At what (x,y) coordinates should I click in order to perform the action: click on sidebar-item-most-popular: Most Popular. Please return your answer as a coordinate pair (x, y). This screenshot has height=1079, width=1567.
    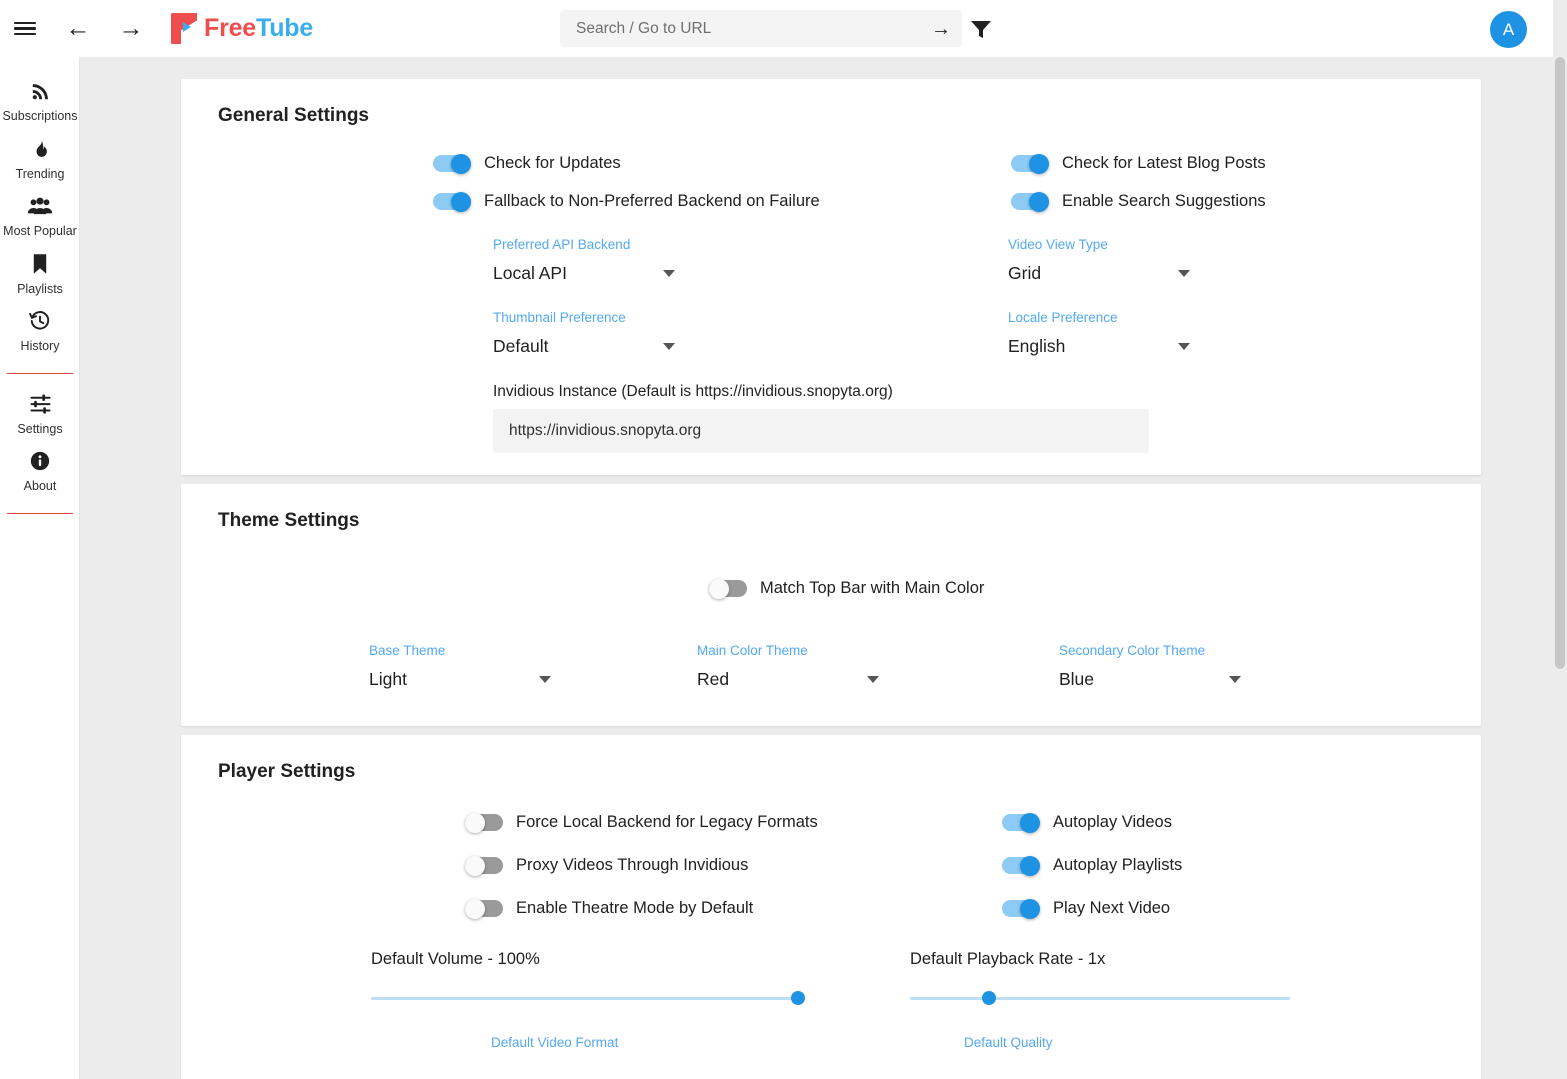
    Looking at the image, I should click on (40, 217).